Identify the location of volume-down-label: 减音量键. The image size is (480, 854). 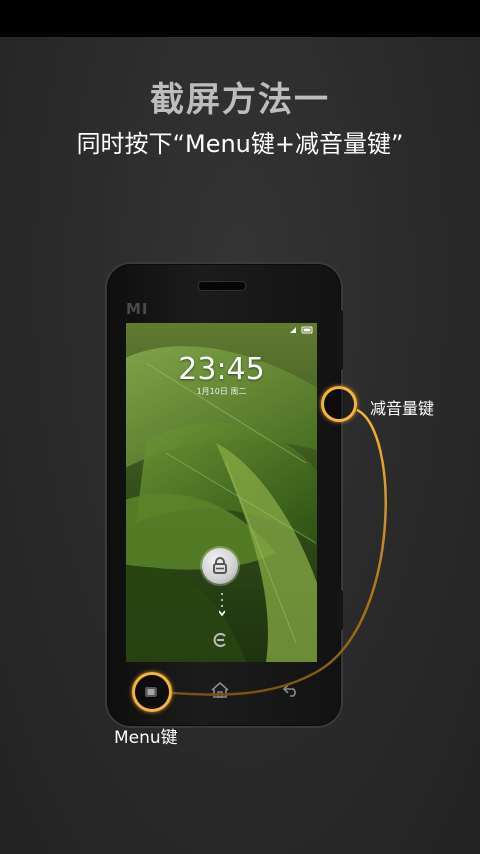
(402, 408).